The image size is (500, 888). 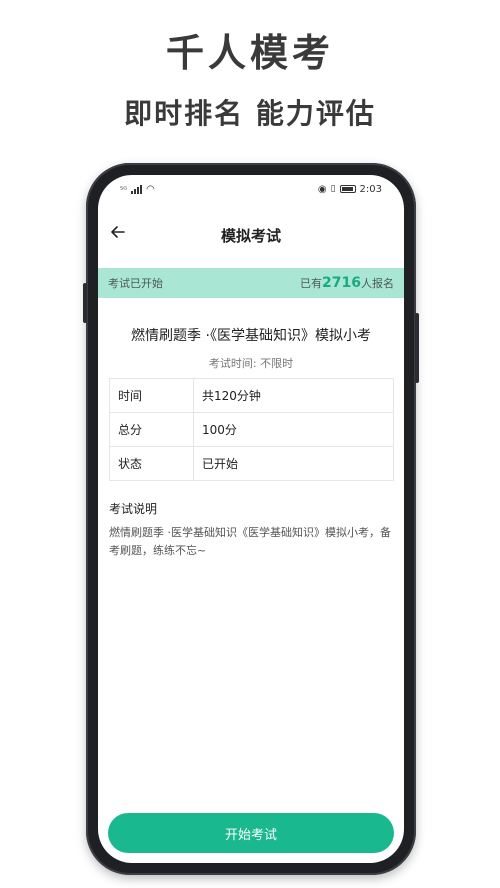 I want to click on volume-button, so click(x=85, y=303).